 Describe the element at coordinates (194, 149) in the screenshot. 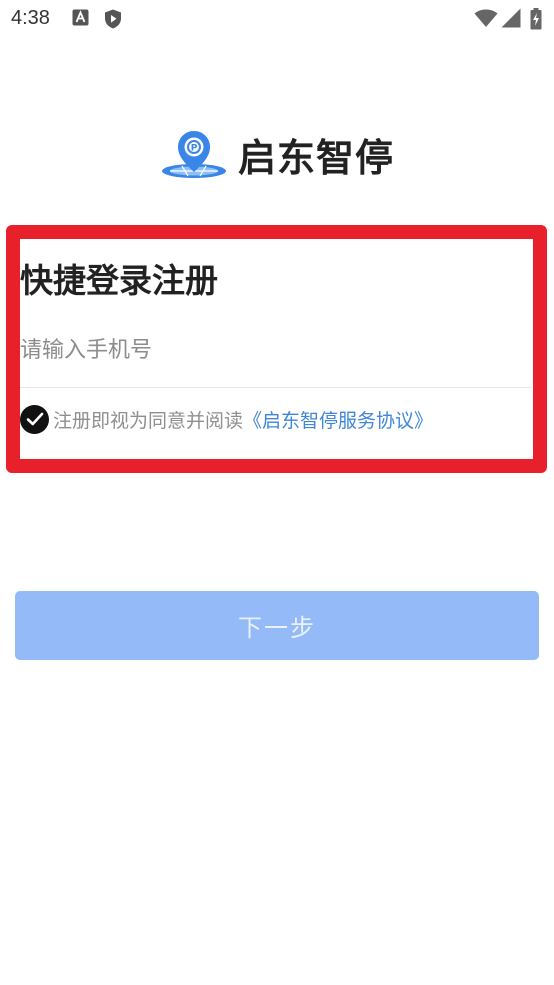

I see `svg-text: P` at that location.